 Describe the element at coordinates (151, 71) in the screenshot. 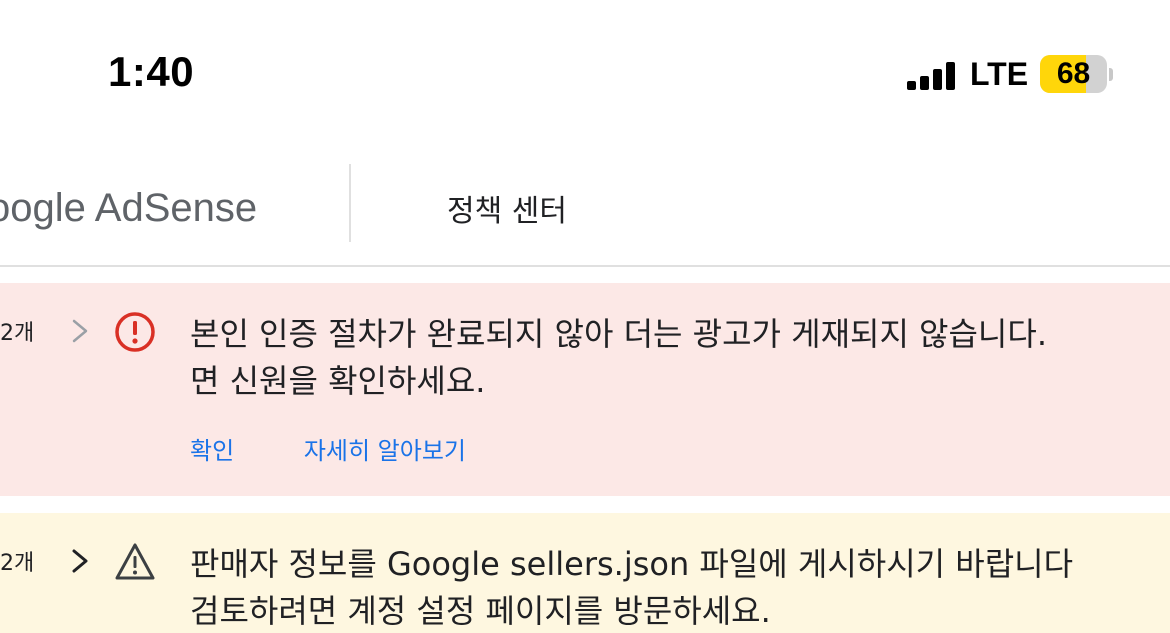

I see `status-time: 1:40` at that location.